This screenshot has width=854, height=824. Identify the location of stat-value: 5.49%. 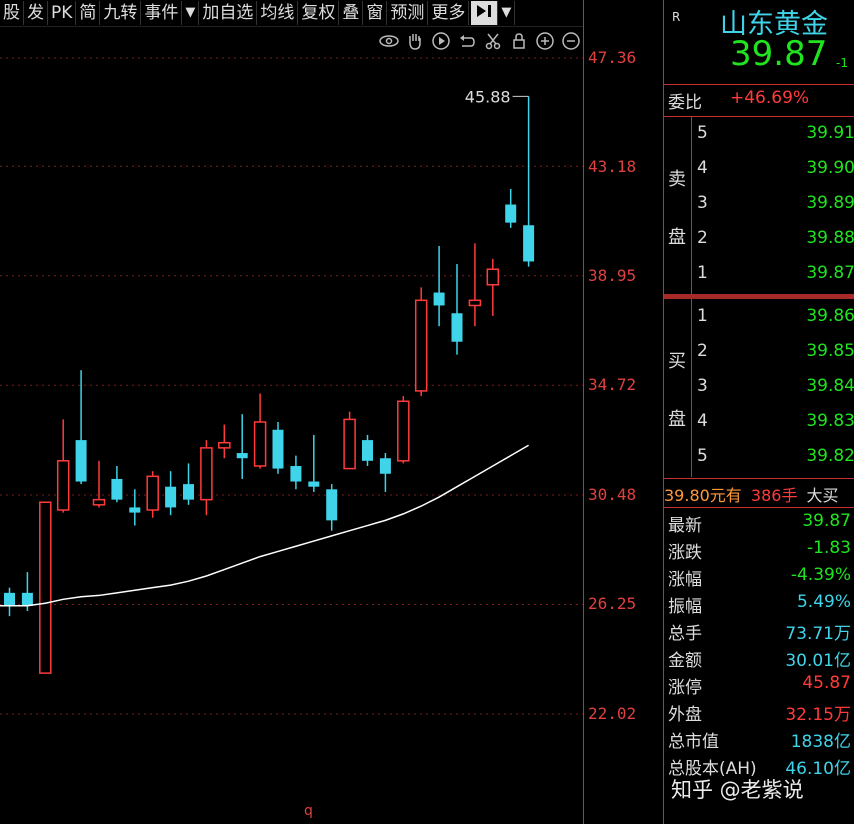
(823, 602).